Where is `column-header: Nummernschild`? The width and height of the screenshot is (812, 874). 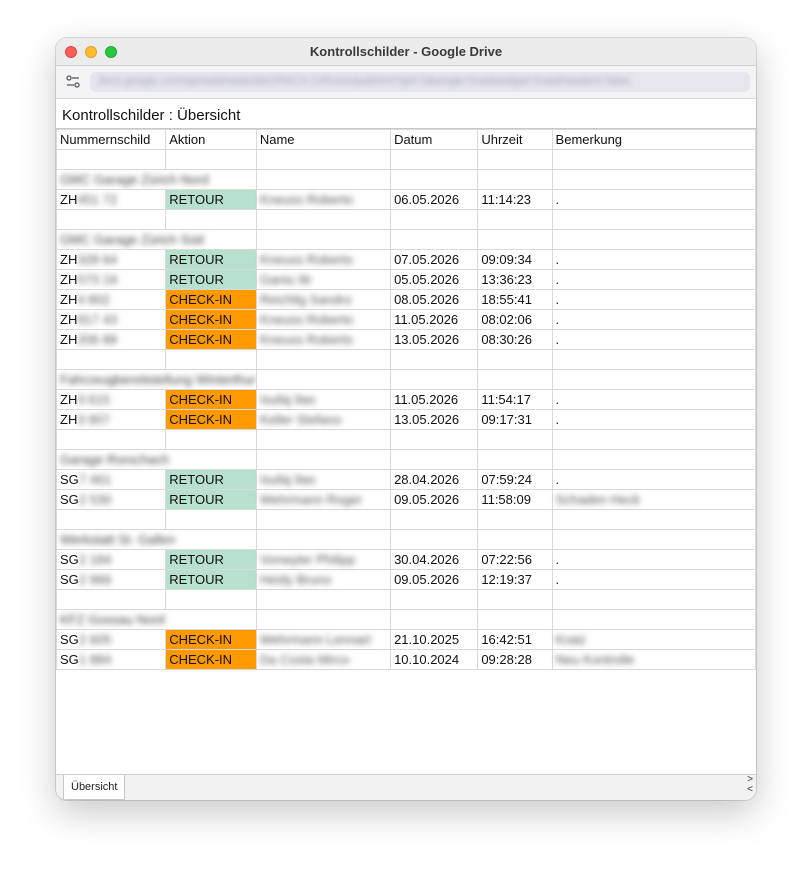
column-header: Nummernschild is located at coordinates (111, 139).